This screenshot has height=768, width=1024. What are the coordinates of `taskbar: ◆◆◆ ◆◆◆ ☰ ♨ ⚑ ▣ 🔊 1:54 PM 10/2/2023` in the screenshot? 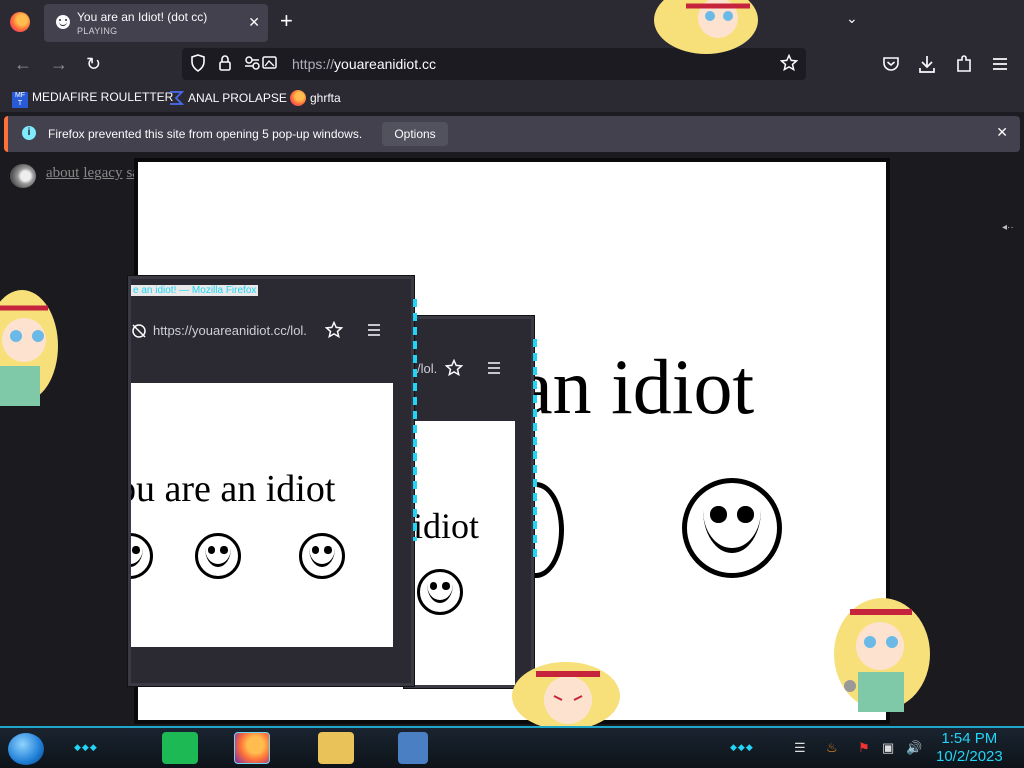 It's located at (512, 747).